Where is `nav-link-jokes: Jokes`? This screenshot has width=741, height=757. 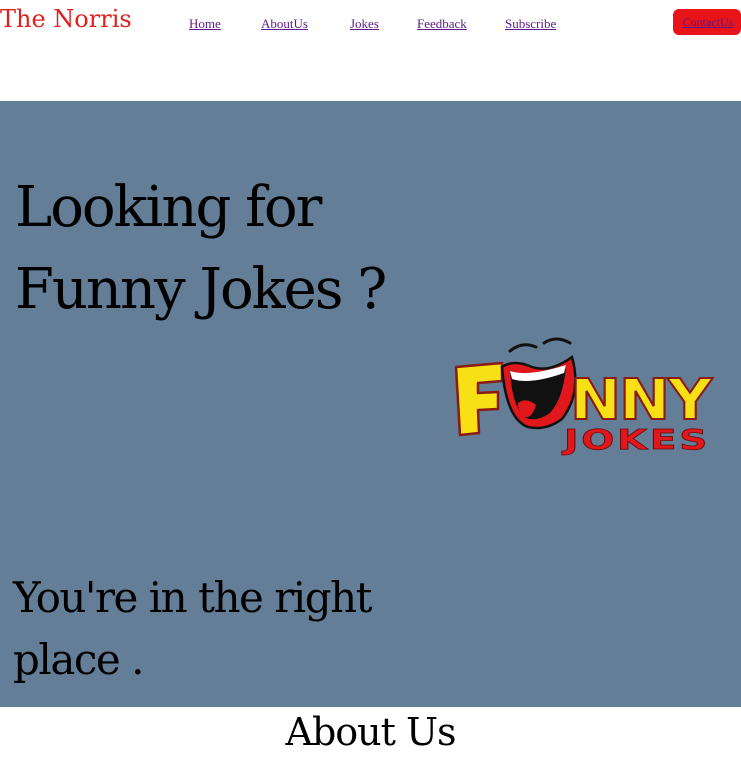
nav-link-jokes: Jokes is located at coordinates (364, 24).